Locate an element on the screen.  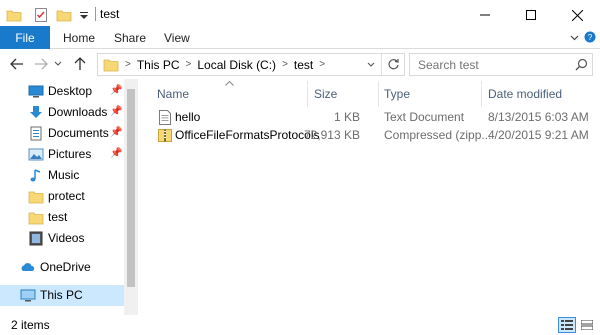
customize-quick-access-icon is located at coordinates (84, 15).